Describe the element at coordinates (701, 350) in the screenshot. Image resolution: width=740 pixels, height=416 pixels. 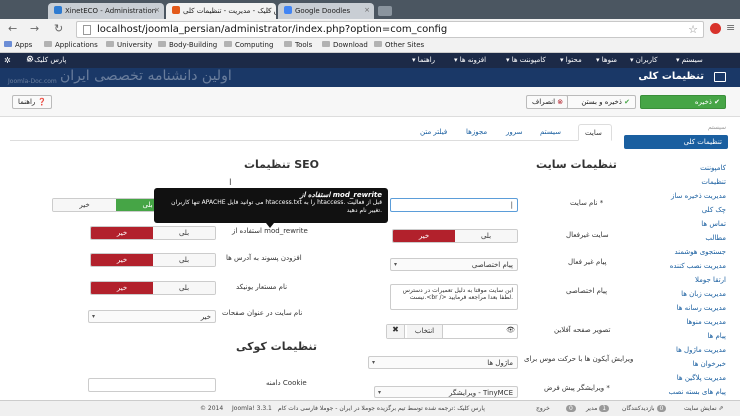
I see `sidebar-item: مدیریت ماژول ها` at that location.